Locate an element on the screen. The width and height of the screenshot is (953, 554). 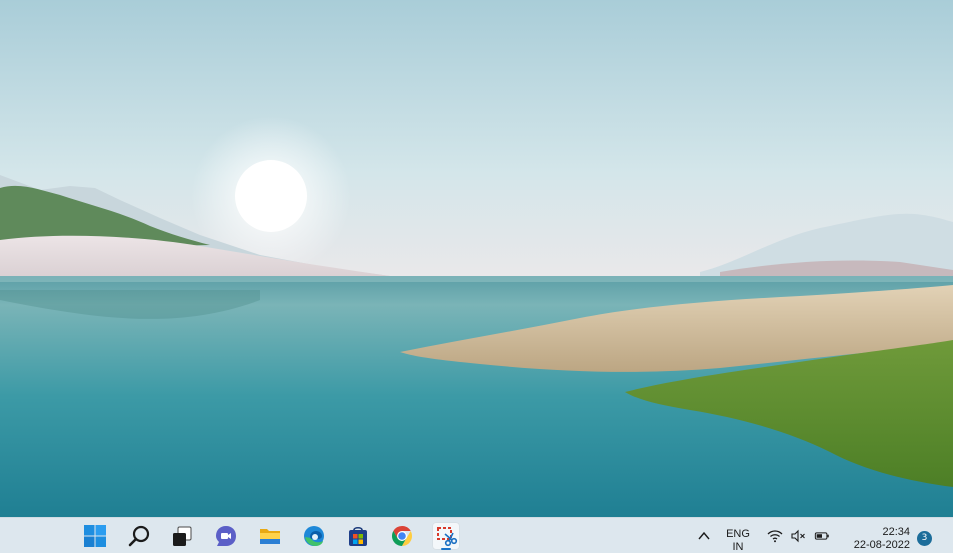
language-code: ENG is located at coordinates (738, 534).